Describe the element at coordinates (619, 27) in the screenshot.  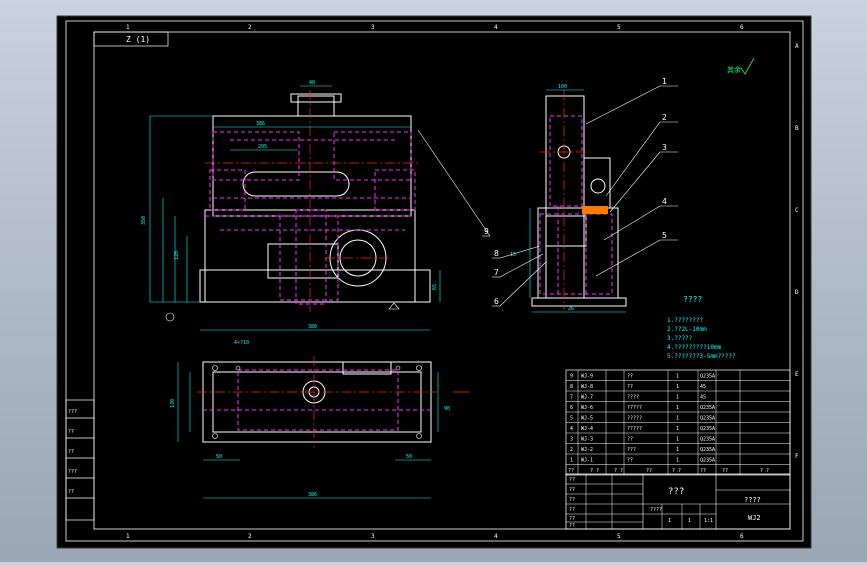
I see `zone-col-top: 5` at that location.